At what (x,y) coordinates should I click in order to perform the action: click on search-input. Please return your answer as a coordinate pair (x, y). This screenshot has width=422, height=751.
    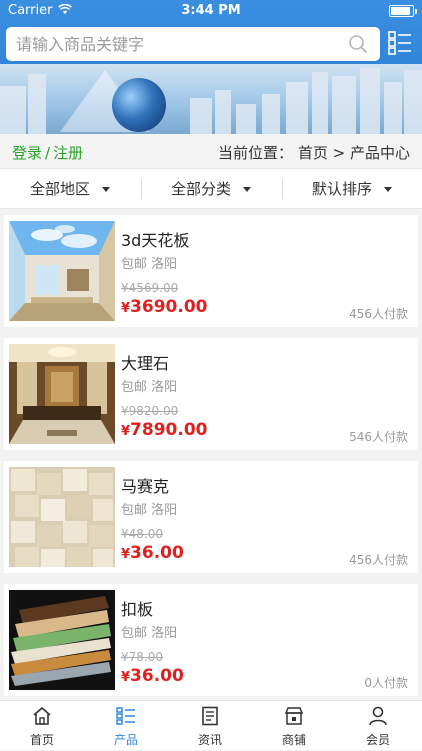
    Looking at the image, I should click on (176, 44).